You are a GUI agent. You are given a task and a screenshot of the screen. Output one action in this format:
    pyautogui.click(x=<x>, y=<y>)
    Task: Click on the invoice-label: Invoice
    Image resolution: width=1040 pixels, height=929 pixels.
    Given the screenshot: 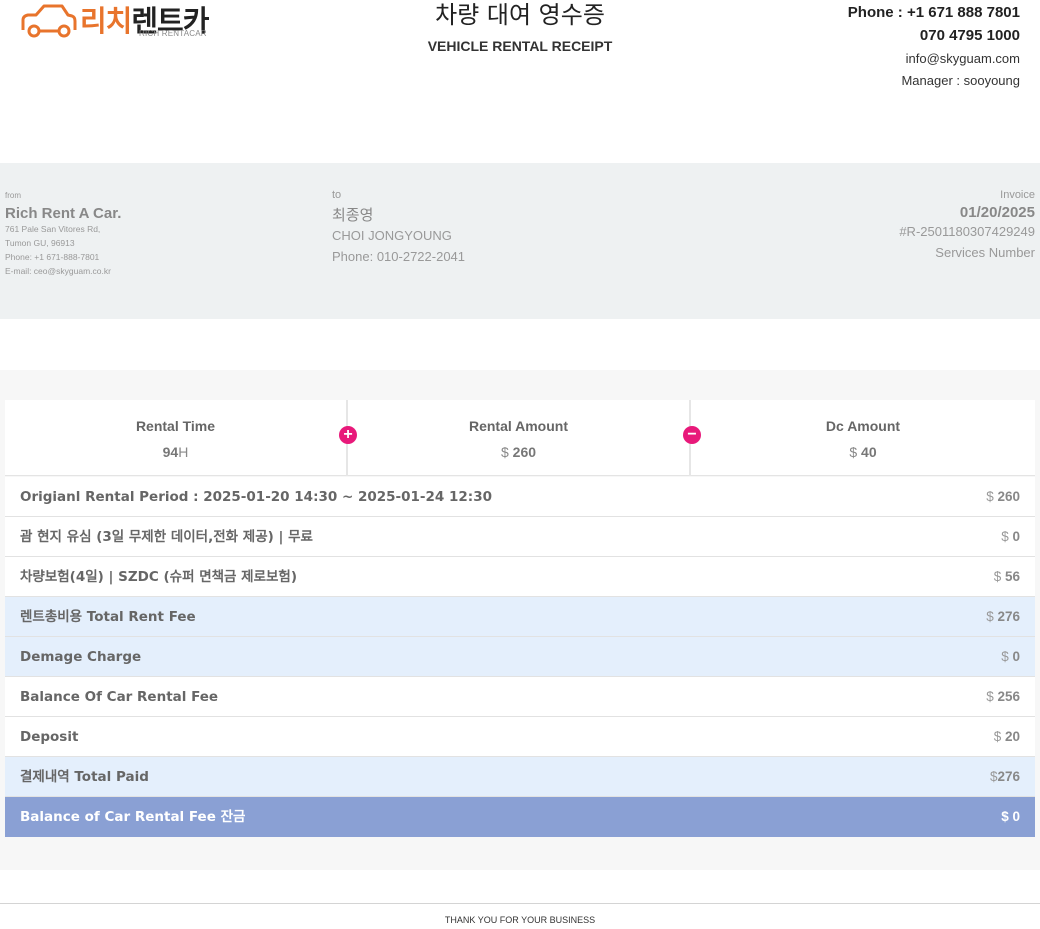 What is the action you would take?
    pyautogui.click(x=1017, y=195)
    